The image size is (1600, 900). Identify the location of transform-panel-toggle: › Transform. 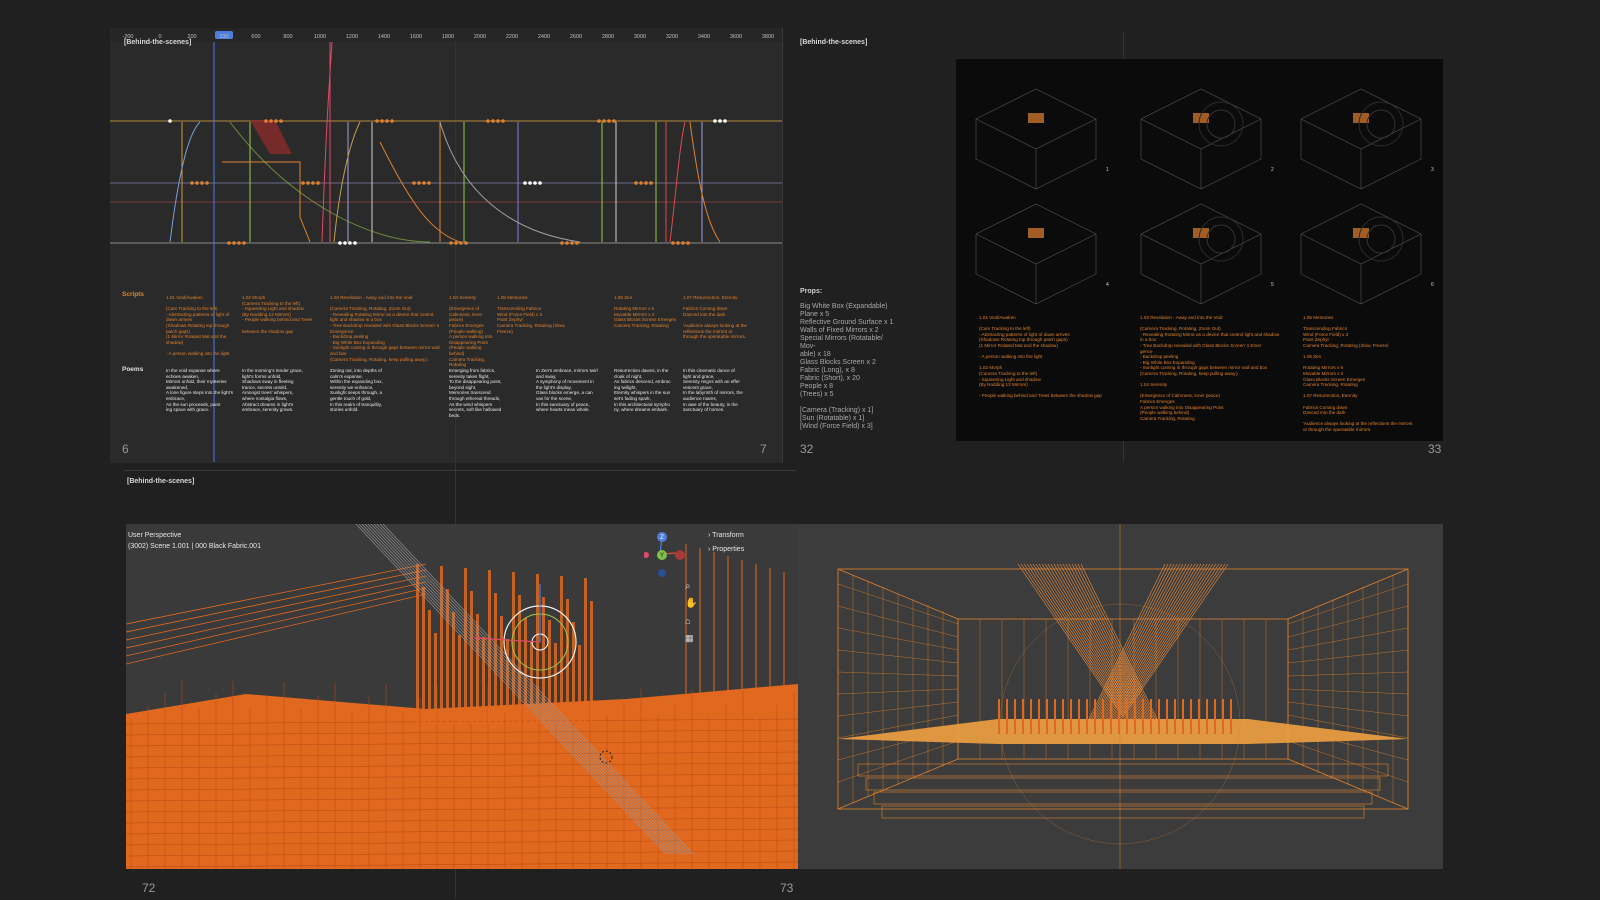
(726, 535).